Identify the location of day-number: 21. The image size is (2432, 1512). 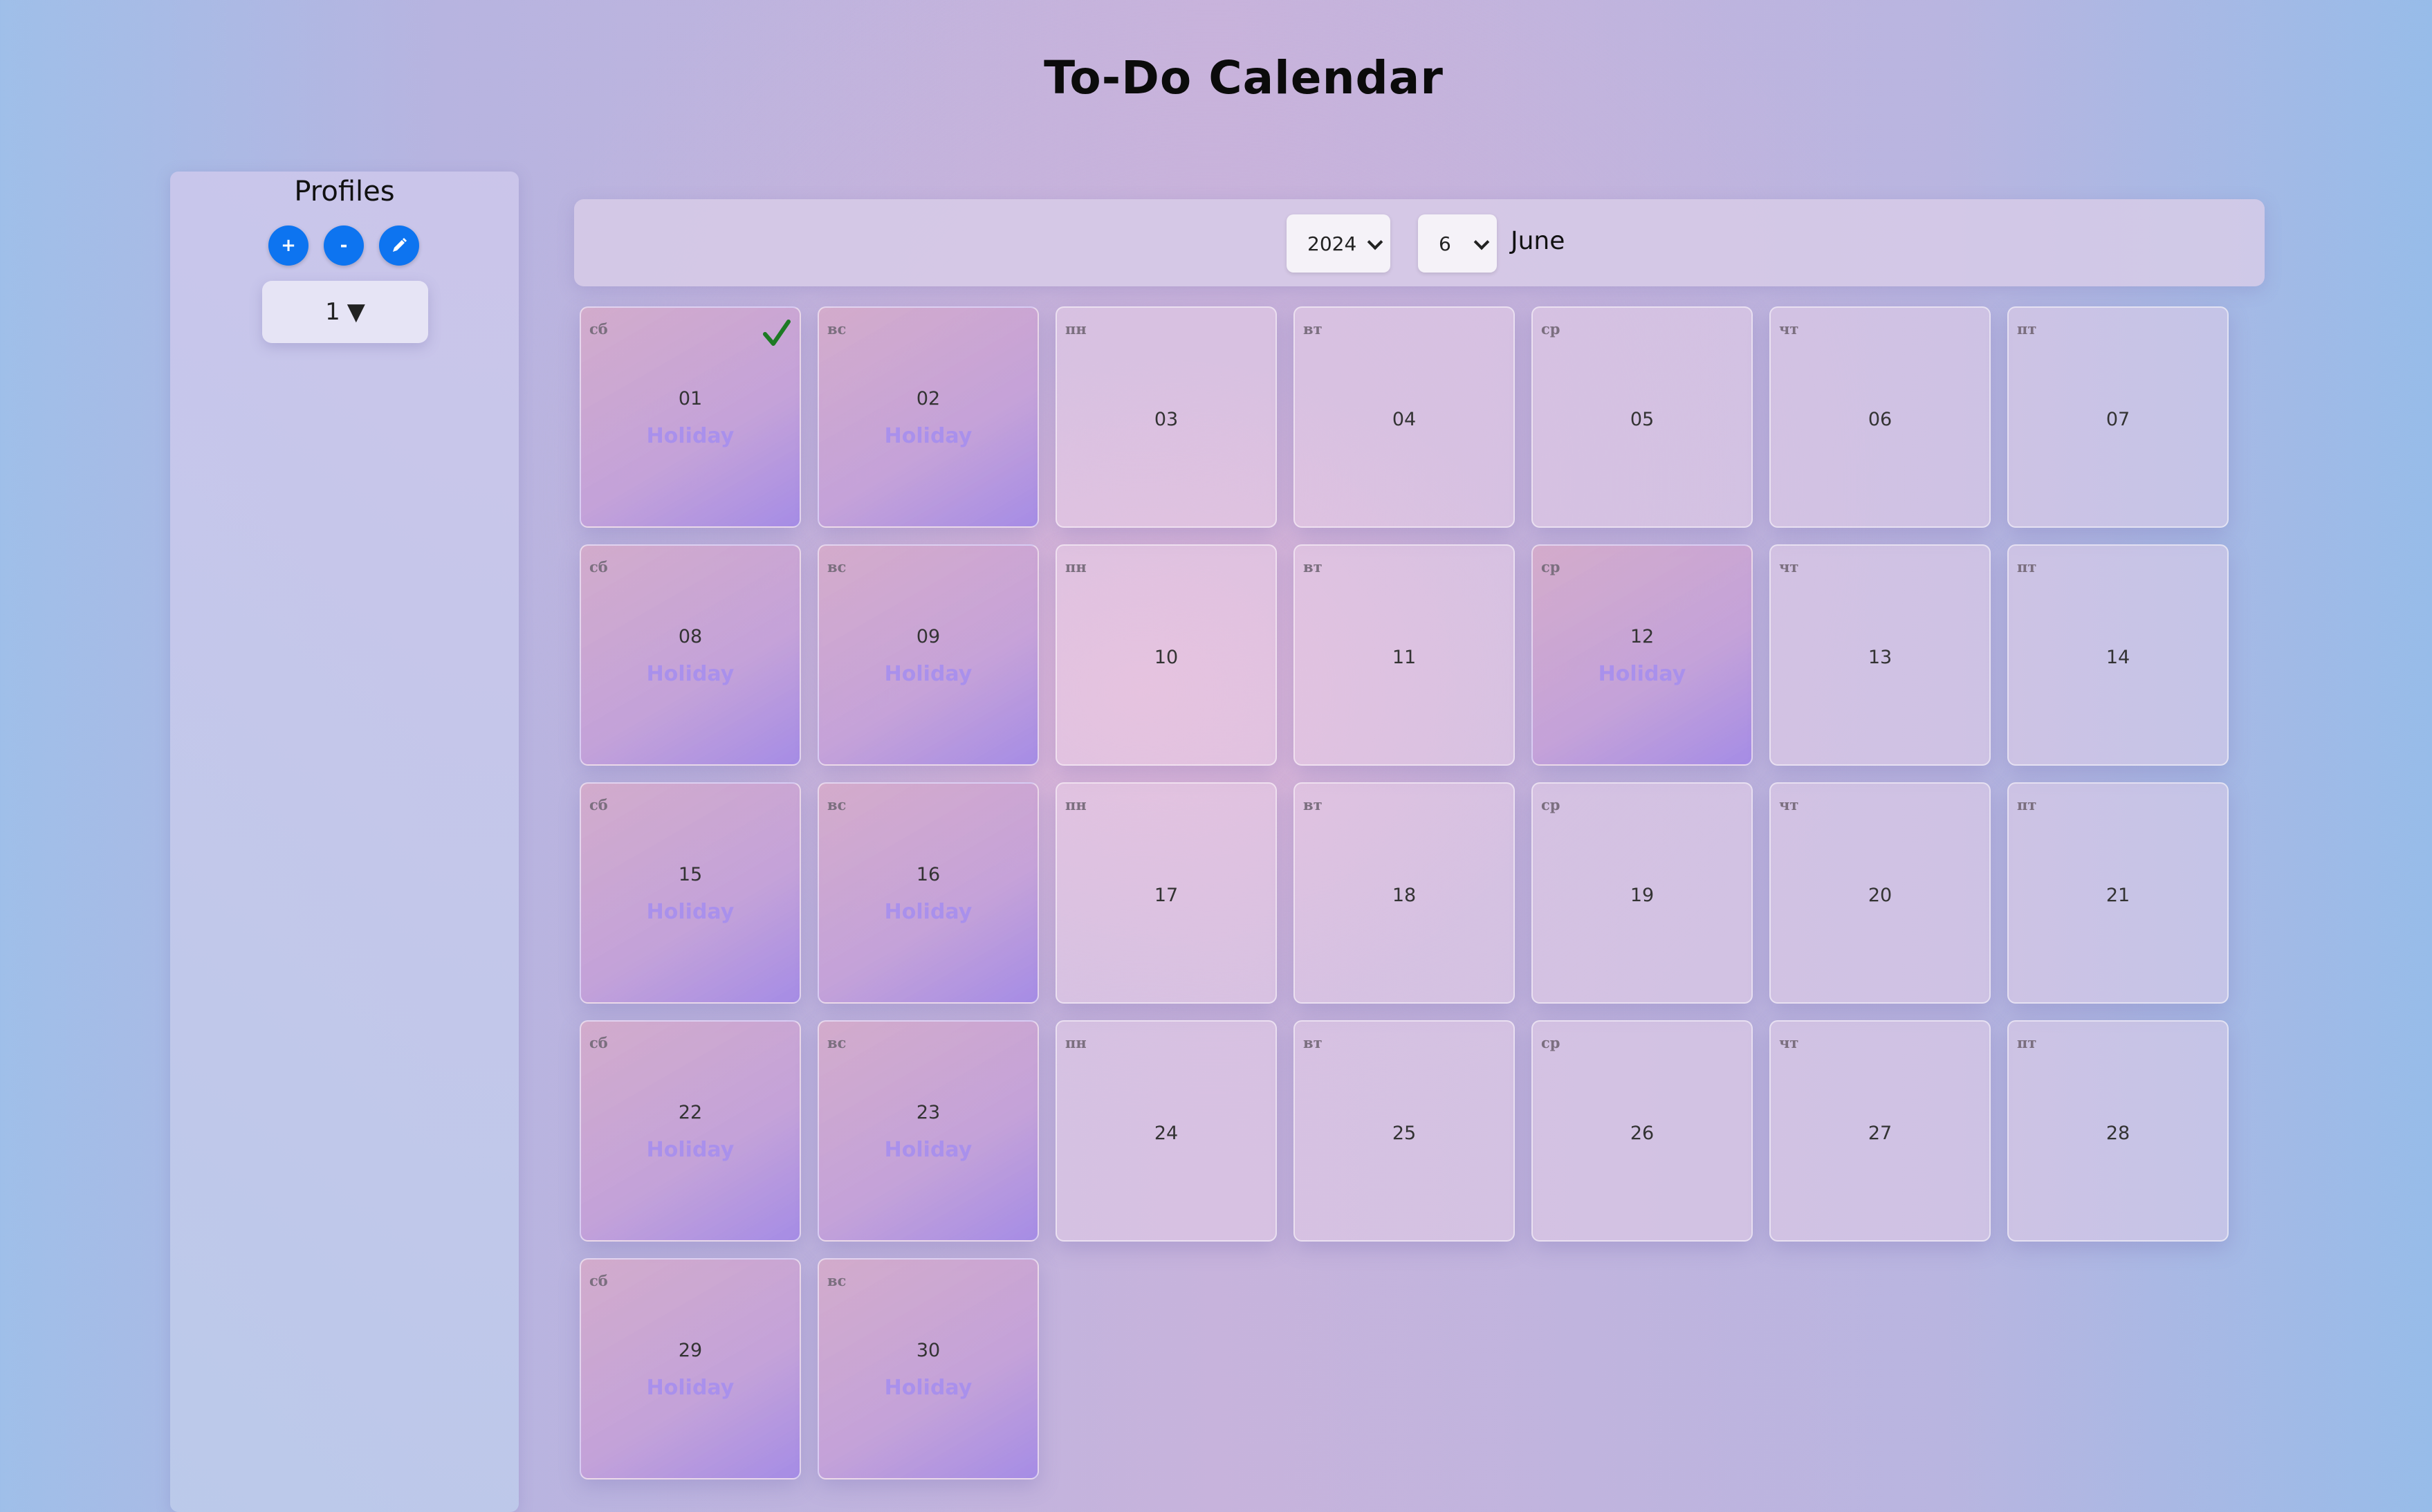
(2118, 895).